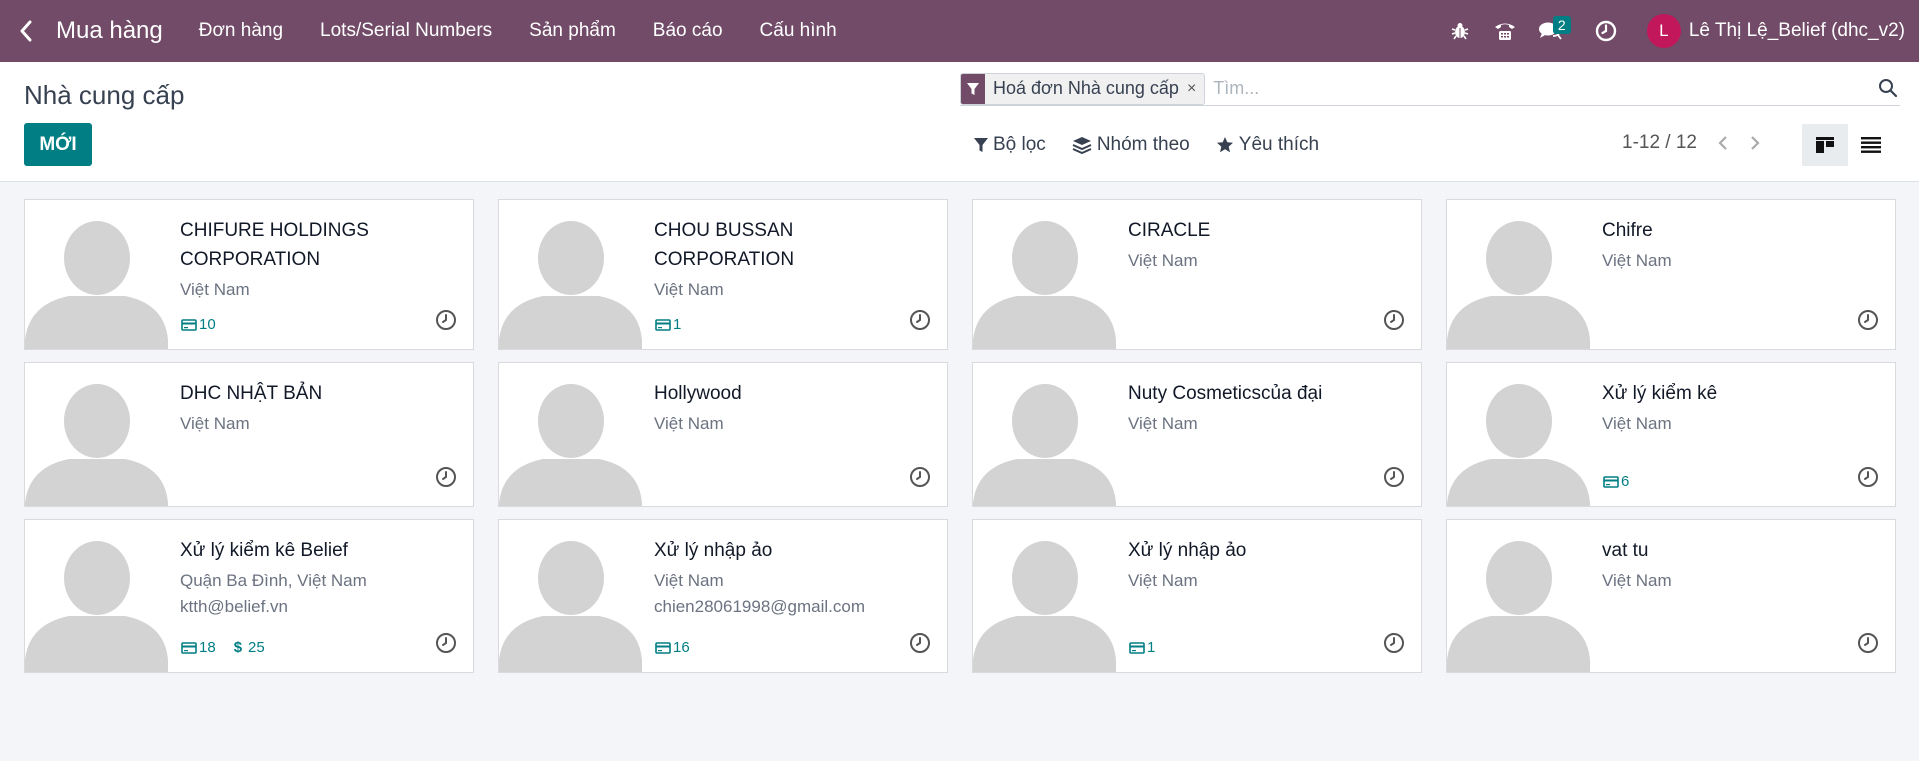 Image resolution: width=1919 pixels, height=761 pixels. What do you see at coordinates (1224, 145) in the screenshot?
I see `star-icon` at bounding box center [1224, 145].